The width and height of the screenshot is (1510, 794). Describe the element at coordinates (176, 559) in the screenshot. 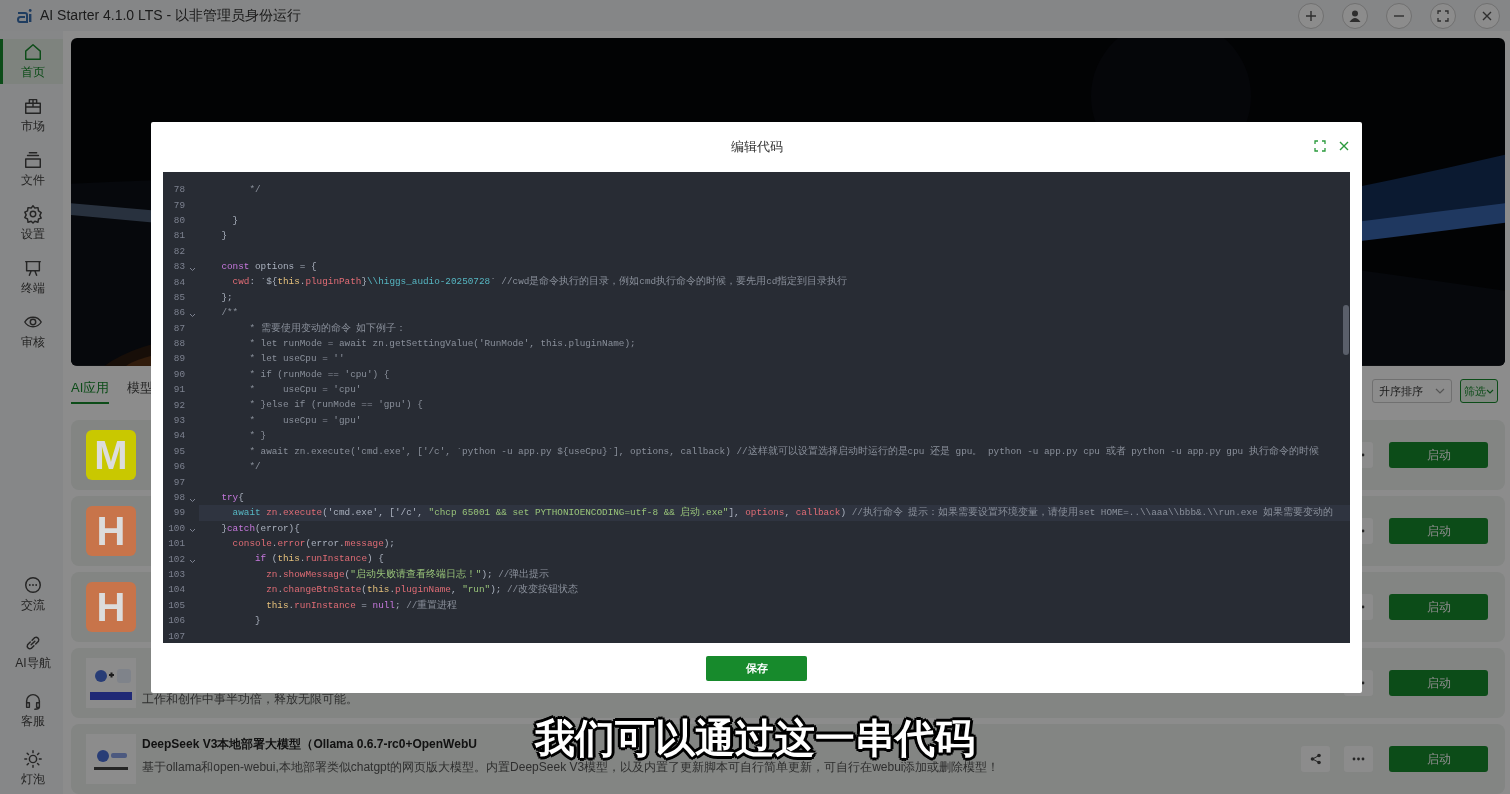

I see `line-number: 102` at that location.